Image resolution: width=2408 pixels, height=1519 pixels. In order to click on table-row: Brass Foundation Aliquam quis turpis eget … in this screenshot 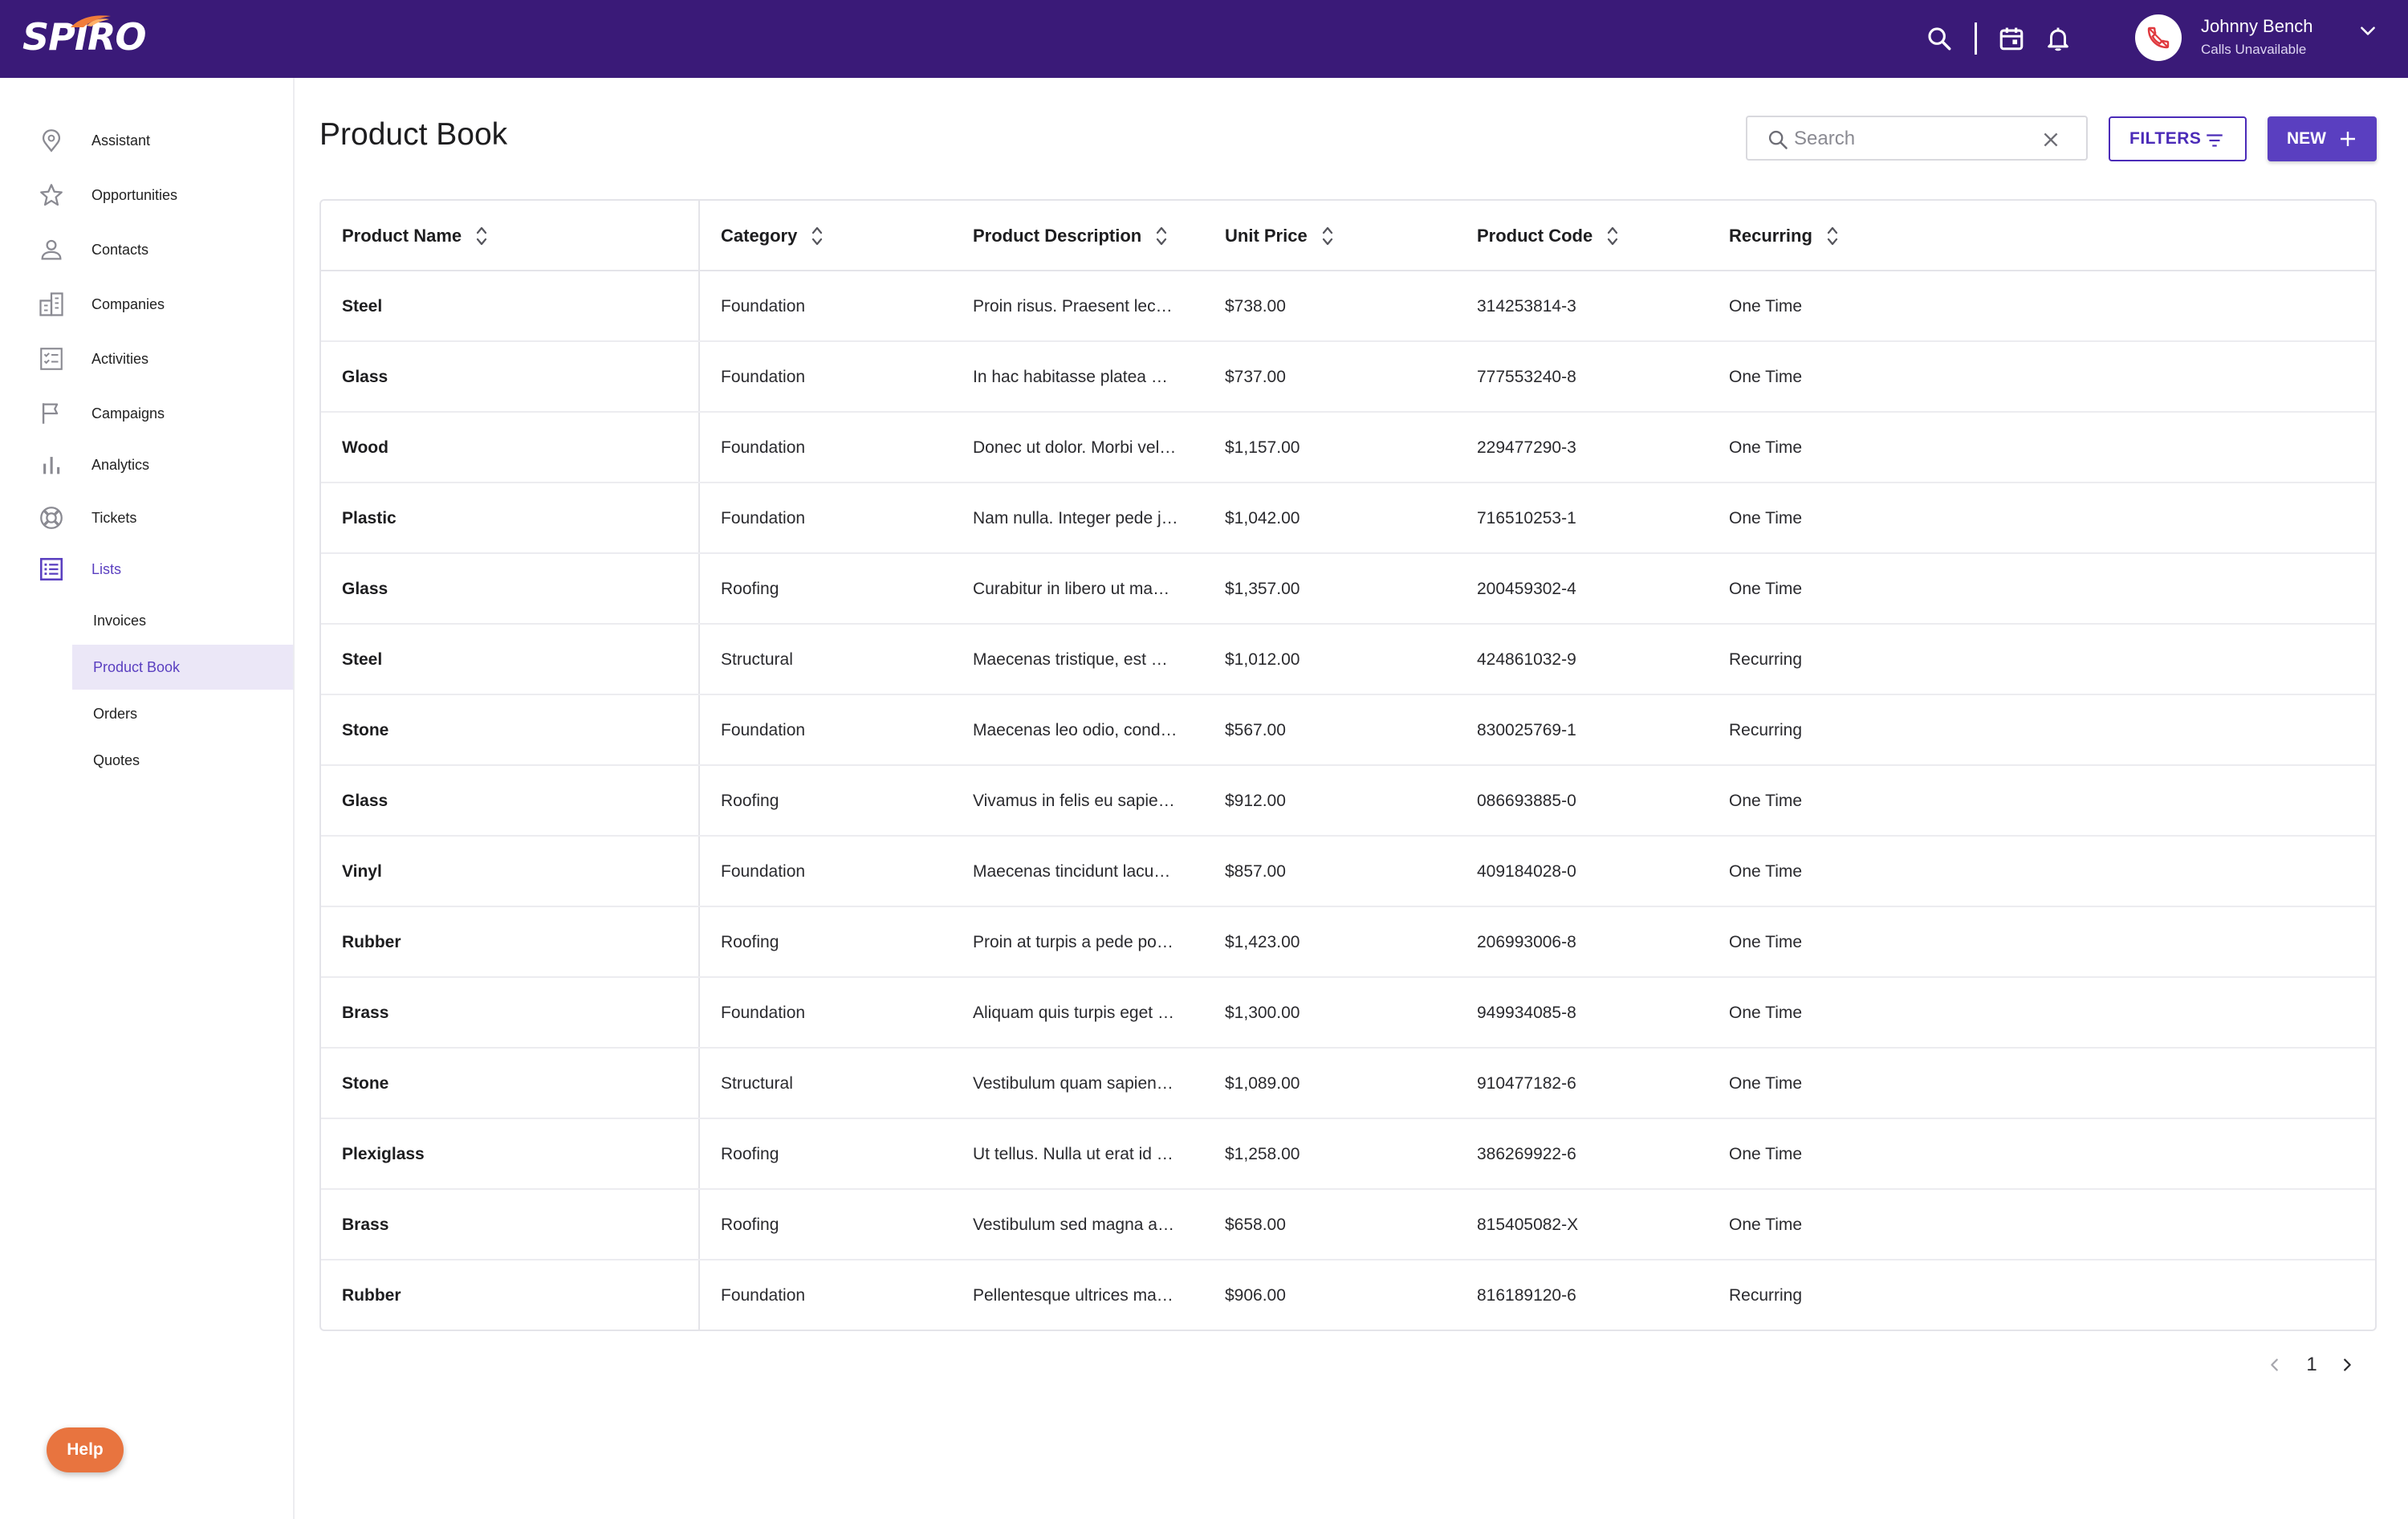, I will do `click(1348, 1013)`.